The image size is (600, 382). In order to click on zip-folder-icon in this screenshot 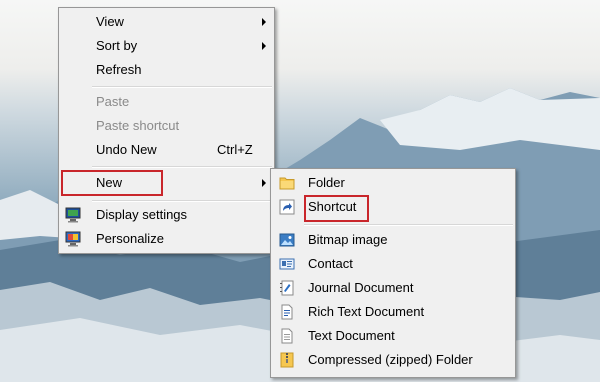, I will do `click(287, 360)`.